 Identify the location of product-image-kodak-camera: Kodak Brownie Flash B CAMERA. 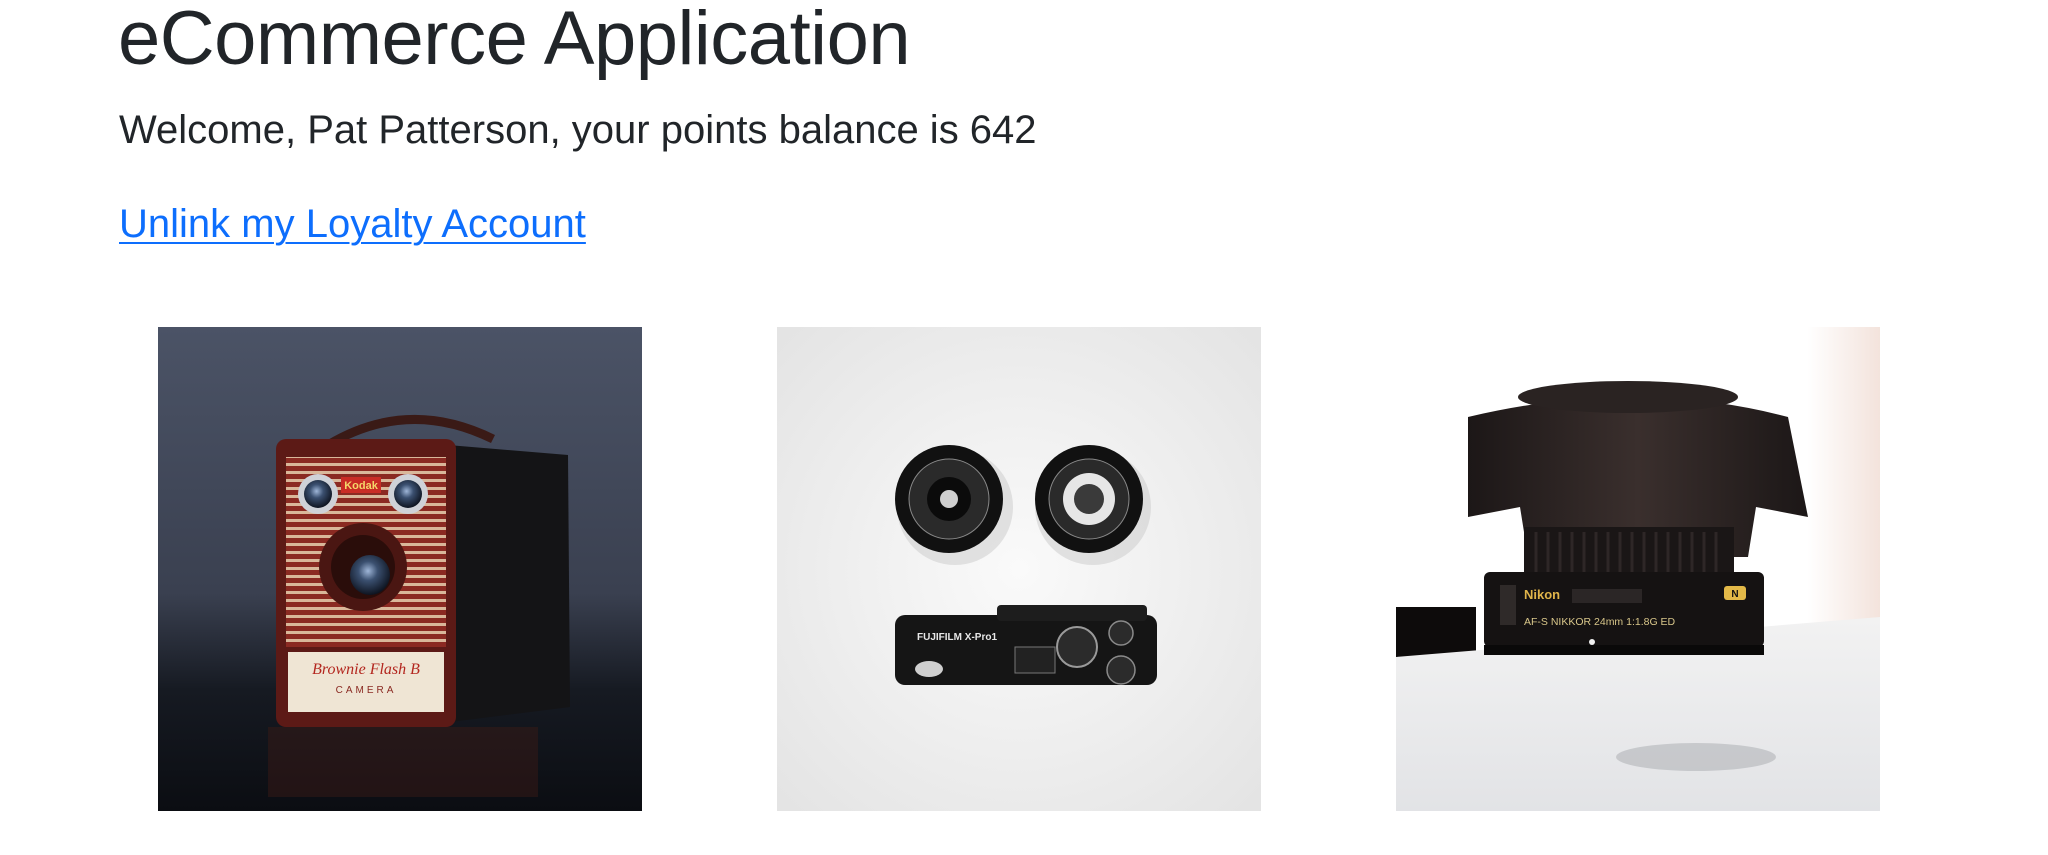
(400, 569).